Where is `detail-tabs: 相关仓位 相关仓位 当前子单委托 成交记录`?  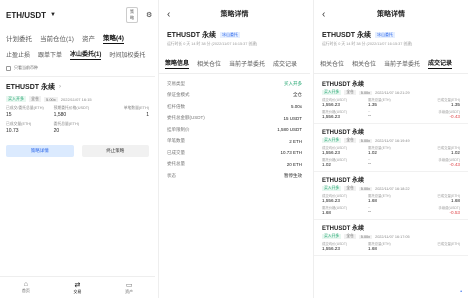 detail-tabs: 相关仓位 相关仓位 当前子单委托 成交记录 is located at coordinates (391, 63).